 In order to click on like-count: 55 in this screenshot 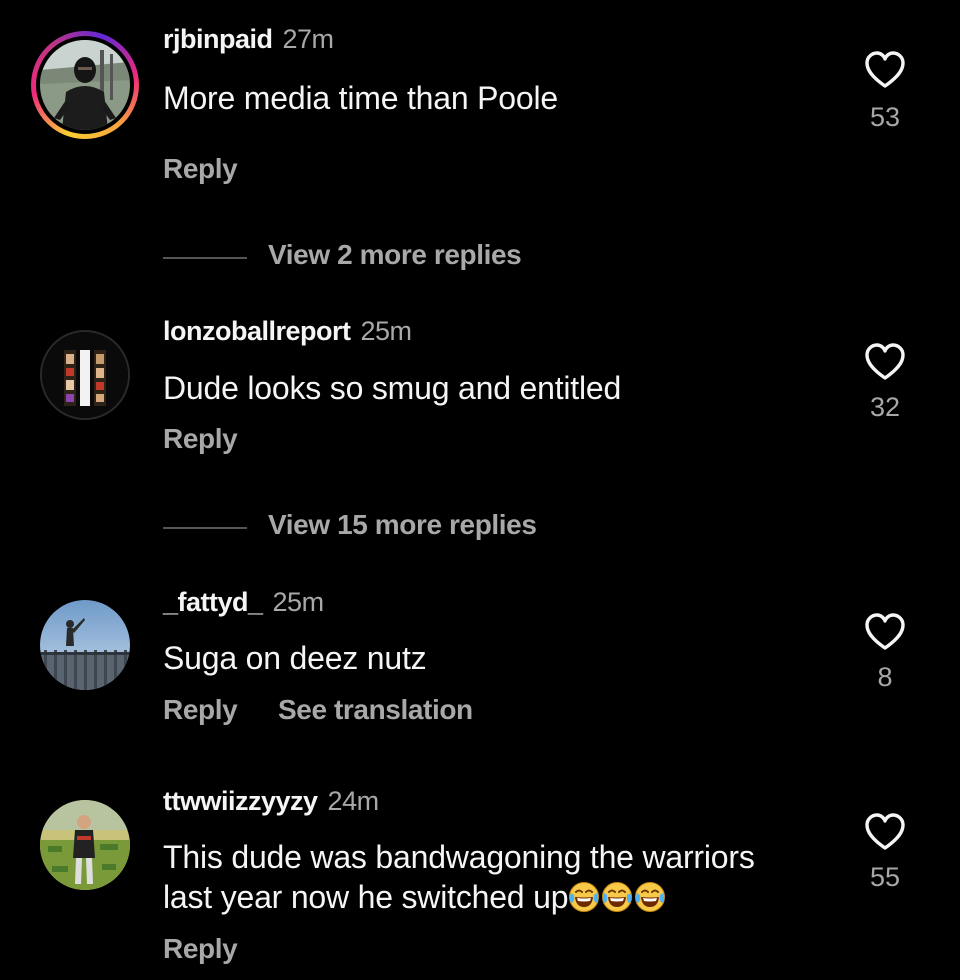, I will do `click(885, 877)`.